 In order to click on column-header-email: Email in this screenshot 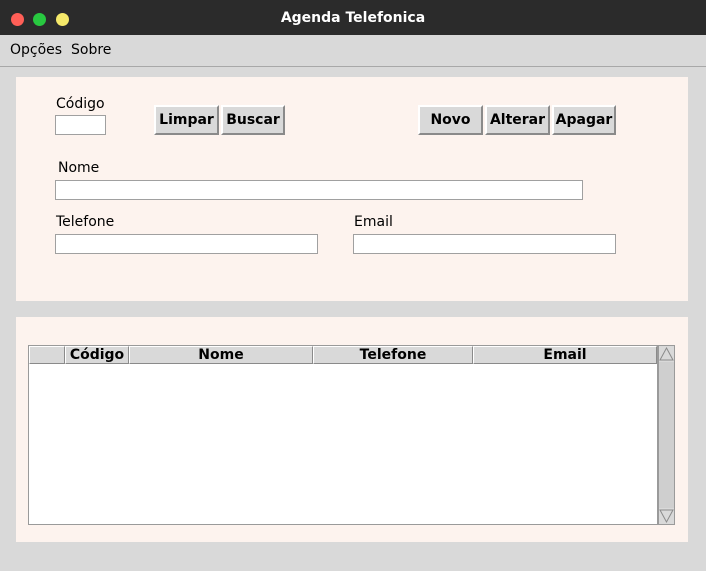, I will do `click(565, 355)`.